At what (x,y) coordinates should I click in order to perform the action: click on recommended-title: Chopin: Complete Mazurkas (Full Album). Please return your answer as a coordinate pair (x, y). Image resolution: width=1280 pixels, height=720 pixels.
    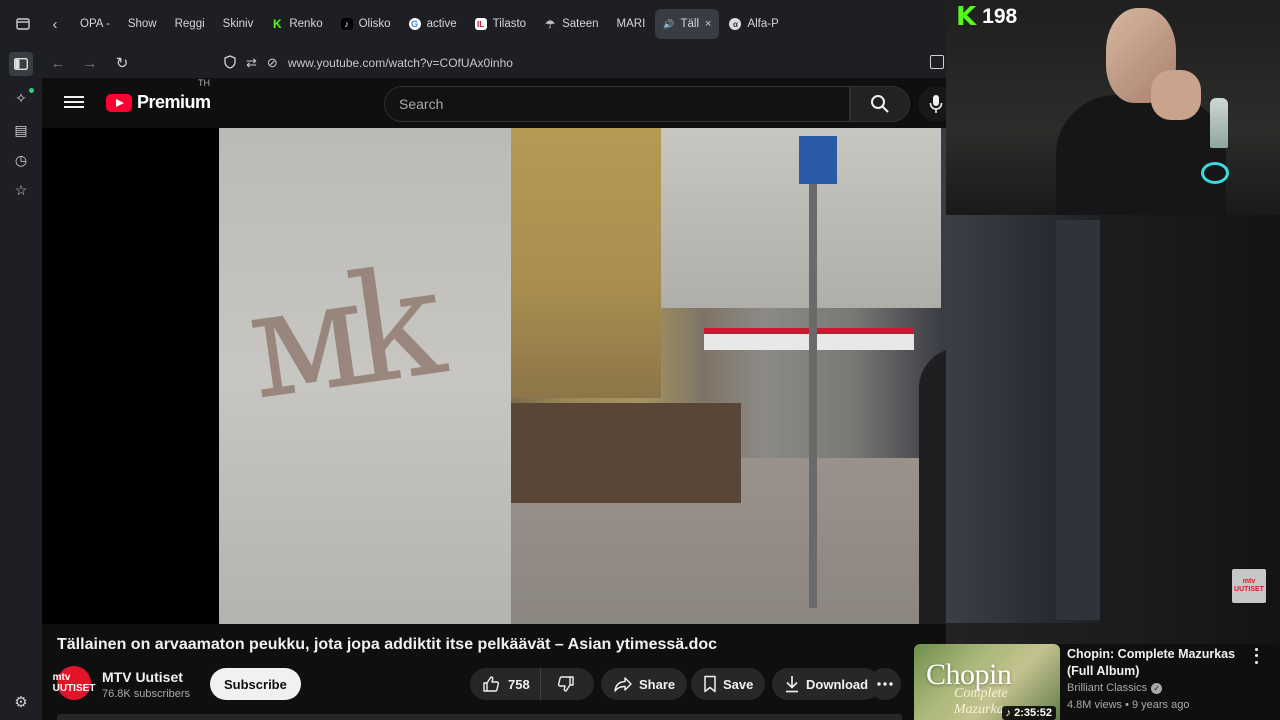
    Looking at the image, I should click on (1152, 663).